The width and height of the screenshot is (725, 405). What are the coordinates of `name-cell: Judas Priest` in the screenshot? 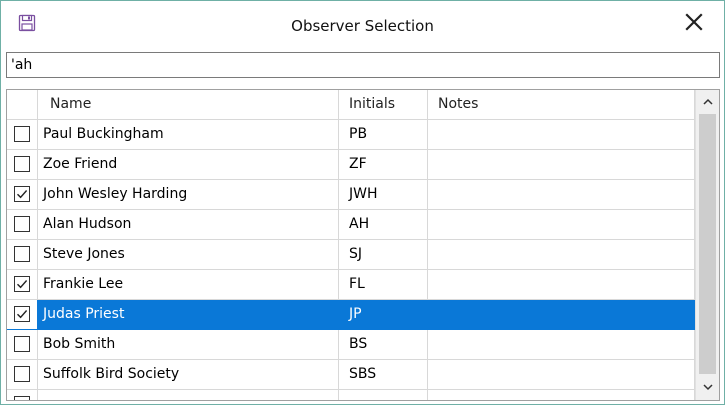 It's located at (188, 315).